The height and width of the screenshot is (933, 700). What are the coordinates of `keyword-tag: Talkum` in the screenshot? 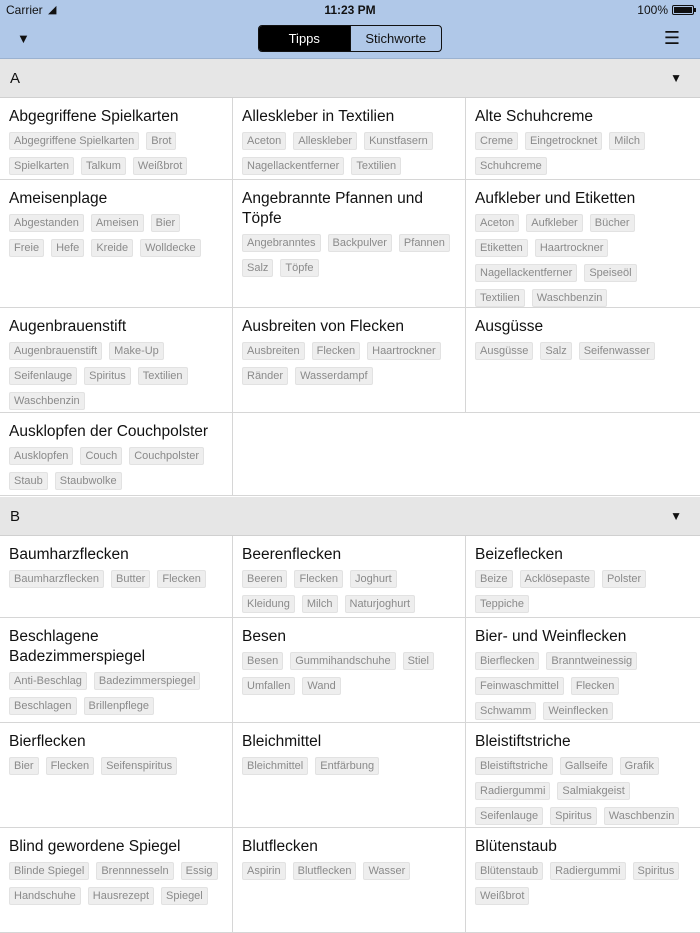 It's located at (103, 166).